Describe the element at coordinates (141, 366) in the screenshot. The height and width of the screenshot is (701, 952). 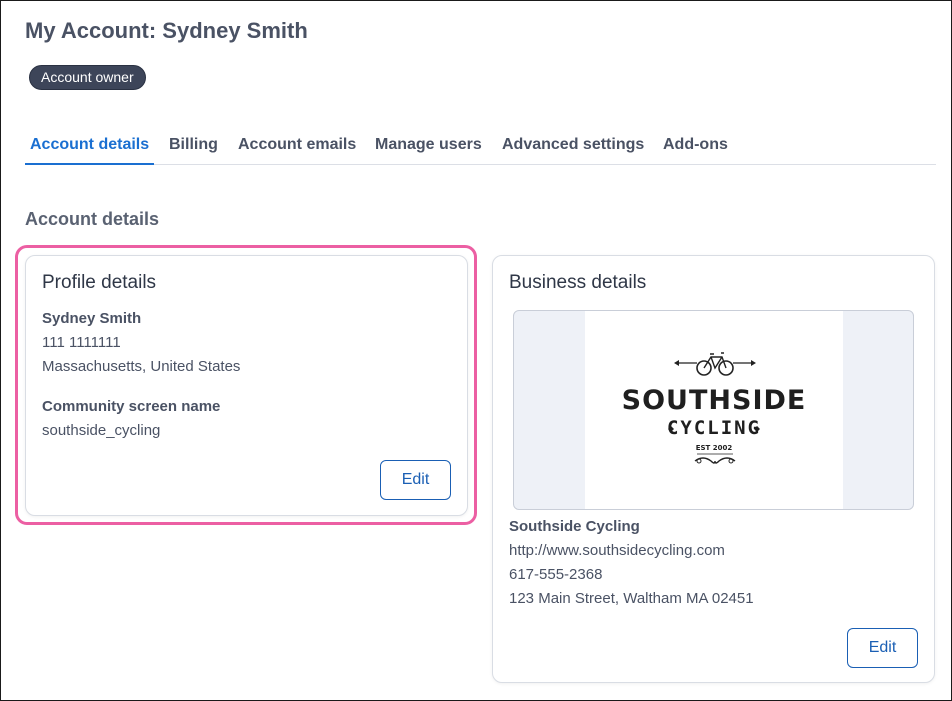
I see `profile-location: Massachusetts, United States` at that location.